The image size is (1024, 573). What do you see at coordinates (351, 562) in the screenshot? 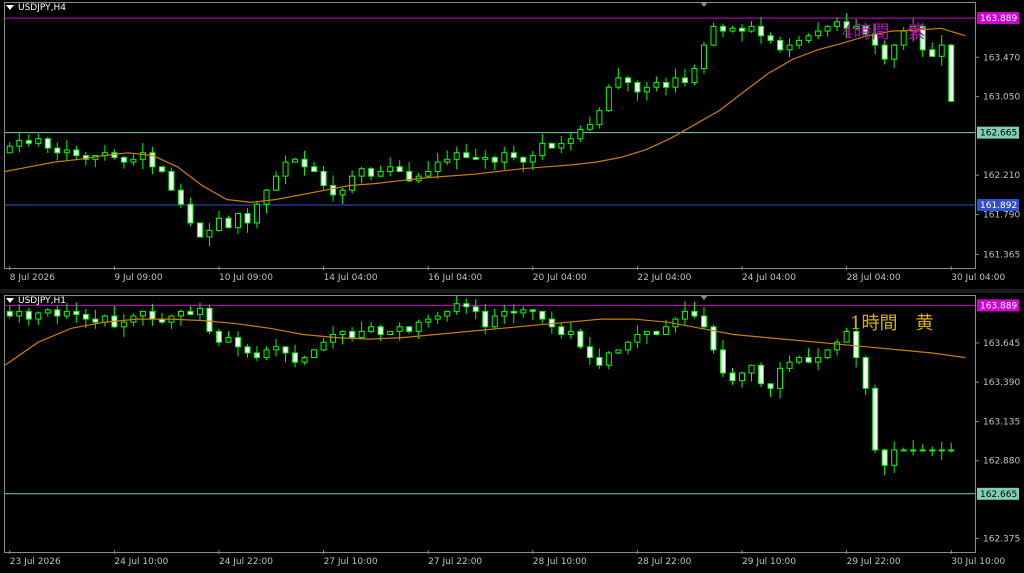
I see `x-tick-label: 27 Jul 10:00` at bounding box center [351, 562].